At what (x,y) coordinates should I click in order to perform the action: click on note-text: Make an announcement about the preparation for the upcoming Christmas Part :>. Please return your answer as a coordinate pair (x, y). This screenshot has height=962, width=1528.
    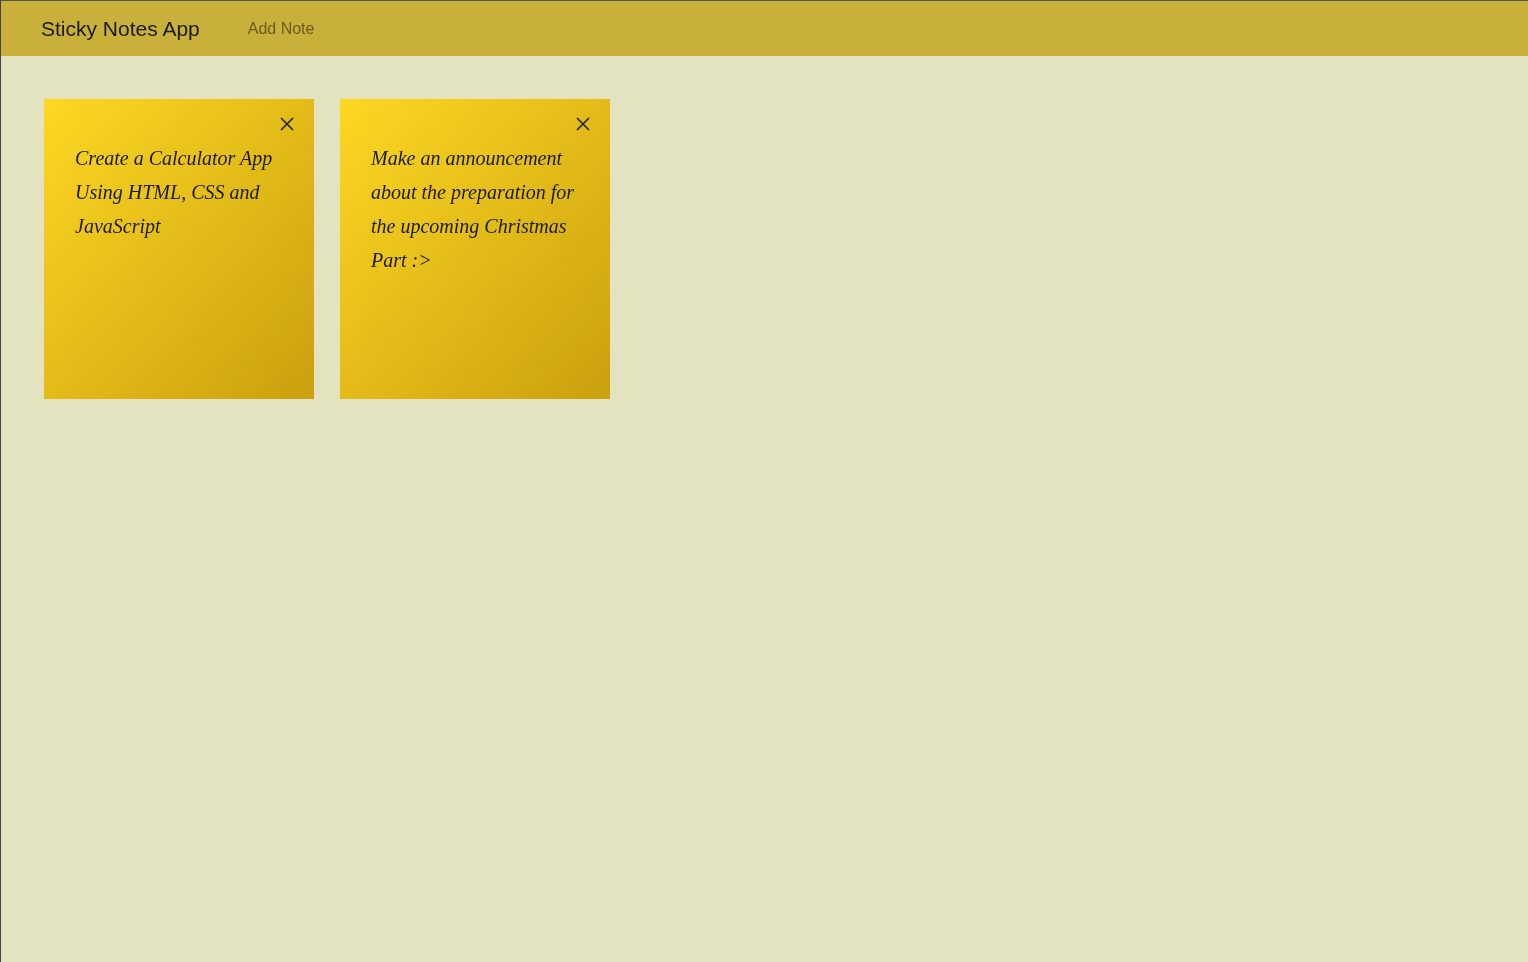
    Looking at the image, I should click on (473, 209).